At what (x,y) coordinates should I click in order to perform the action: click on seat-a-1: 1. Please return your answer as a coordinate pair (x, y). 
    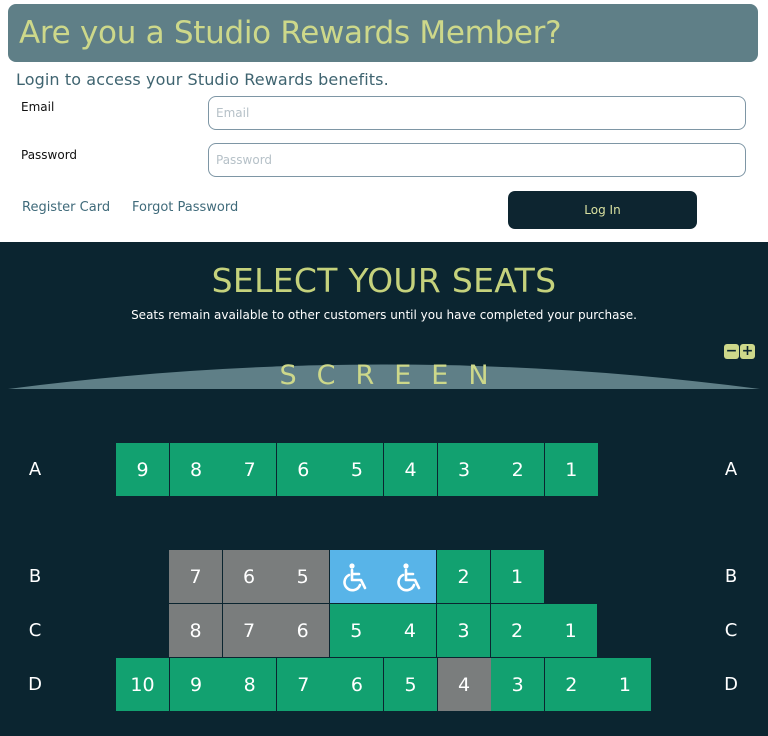
    Looking at the image, I should click on (571, 469).